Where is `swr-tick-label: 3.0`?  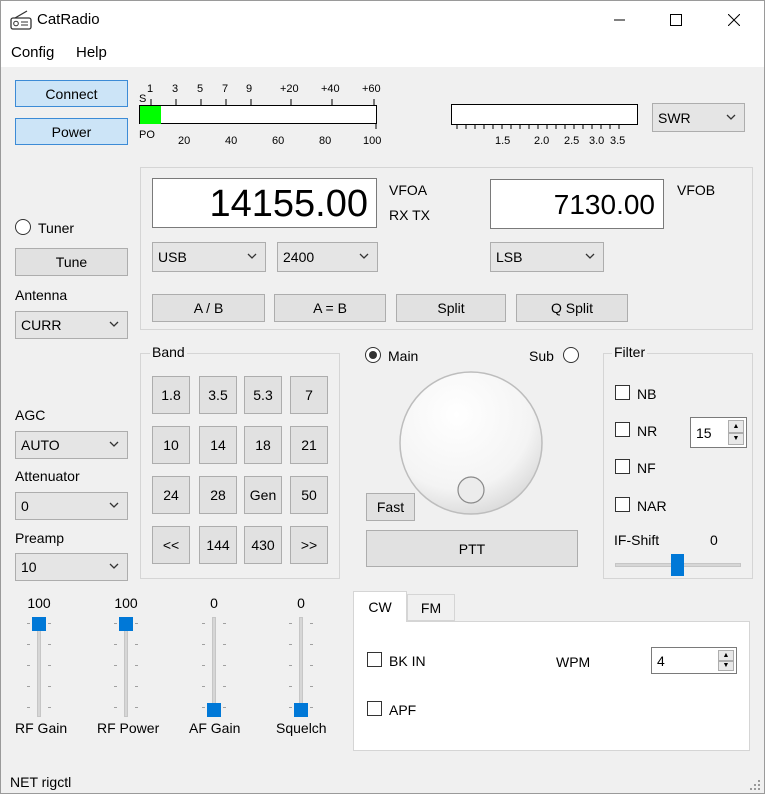
swr-tick-label: 3.0 is located at coordinates (597, 141).